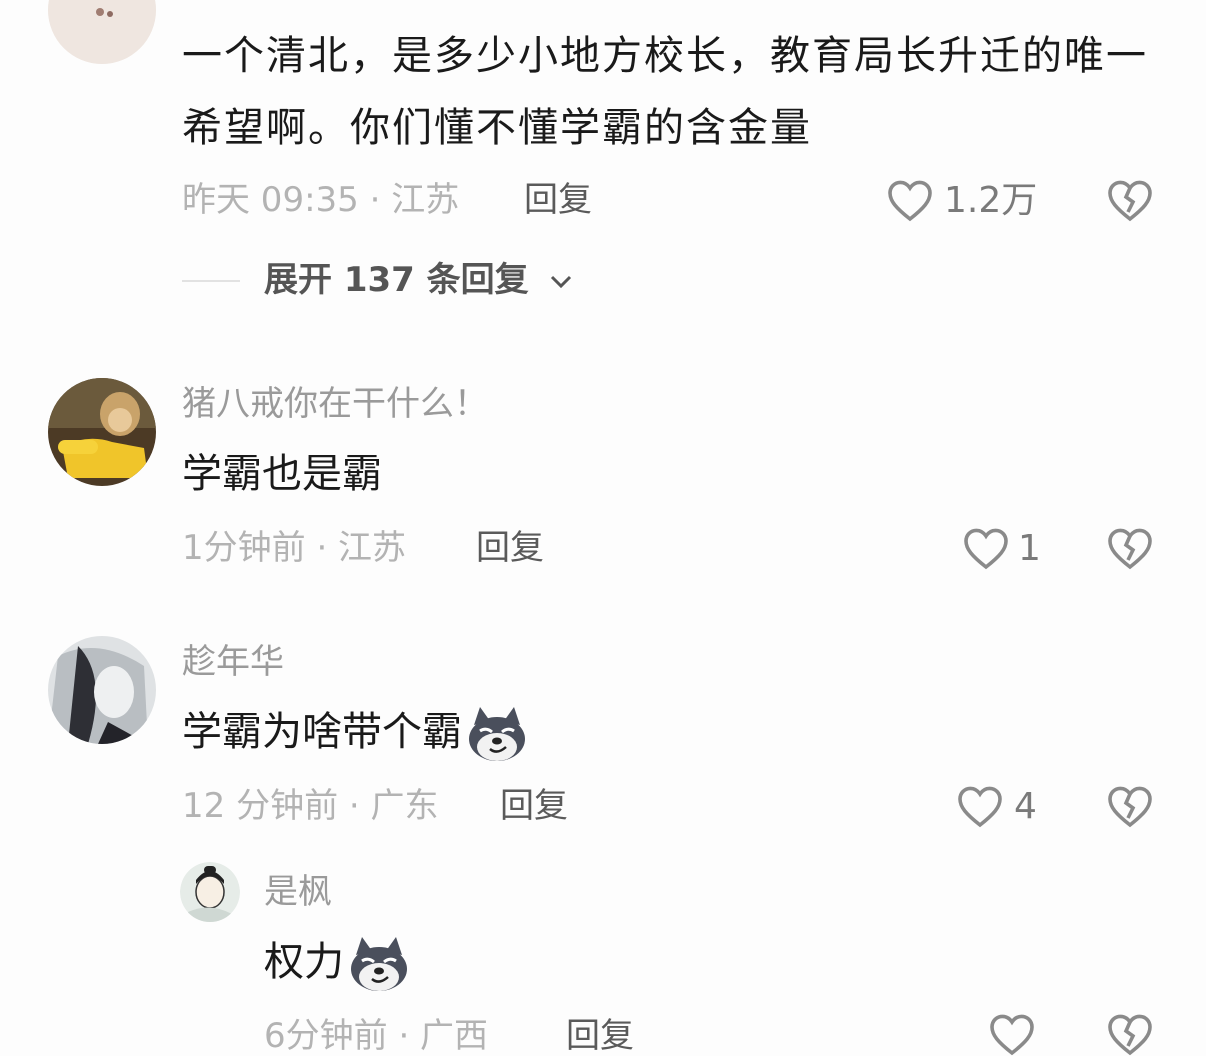 This screenshot has width=1206, height=1056. Describe the element at coordinates (294, 548) in the screenshot. I see `comment-meta: 1分钟前 · 江苏` at that location.